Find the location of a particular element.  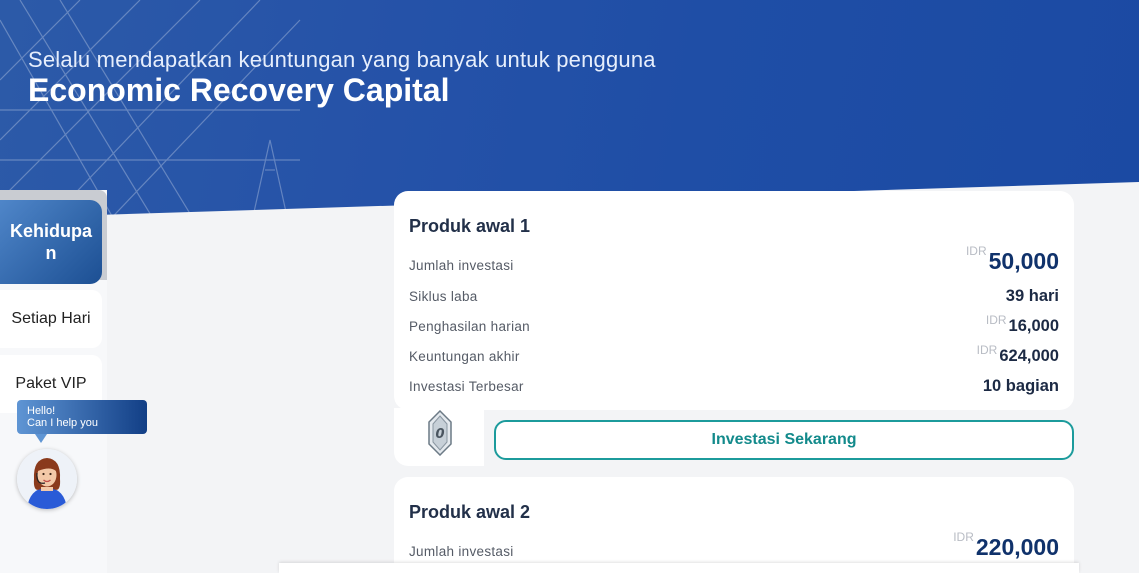

investment-amount: 220,000 is located at coordinates (1017, 547).